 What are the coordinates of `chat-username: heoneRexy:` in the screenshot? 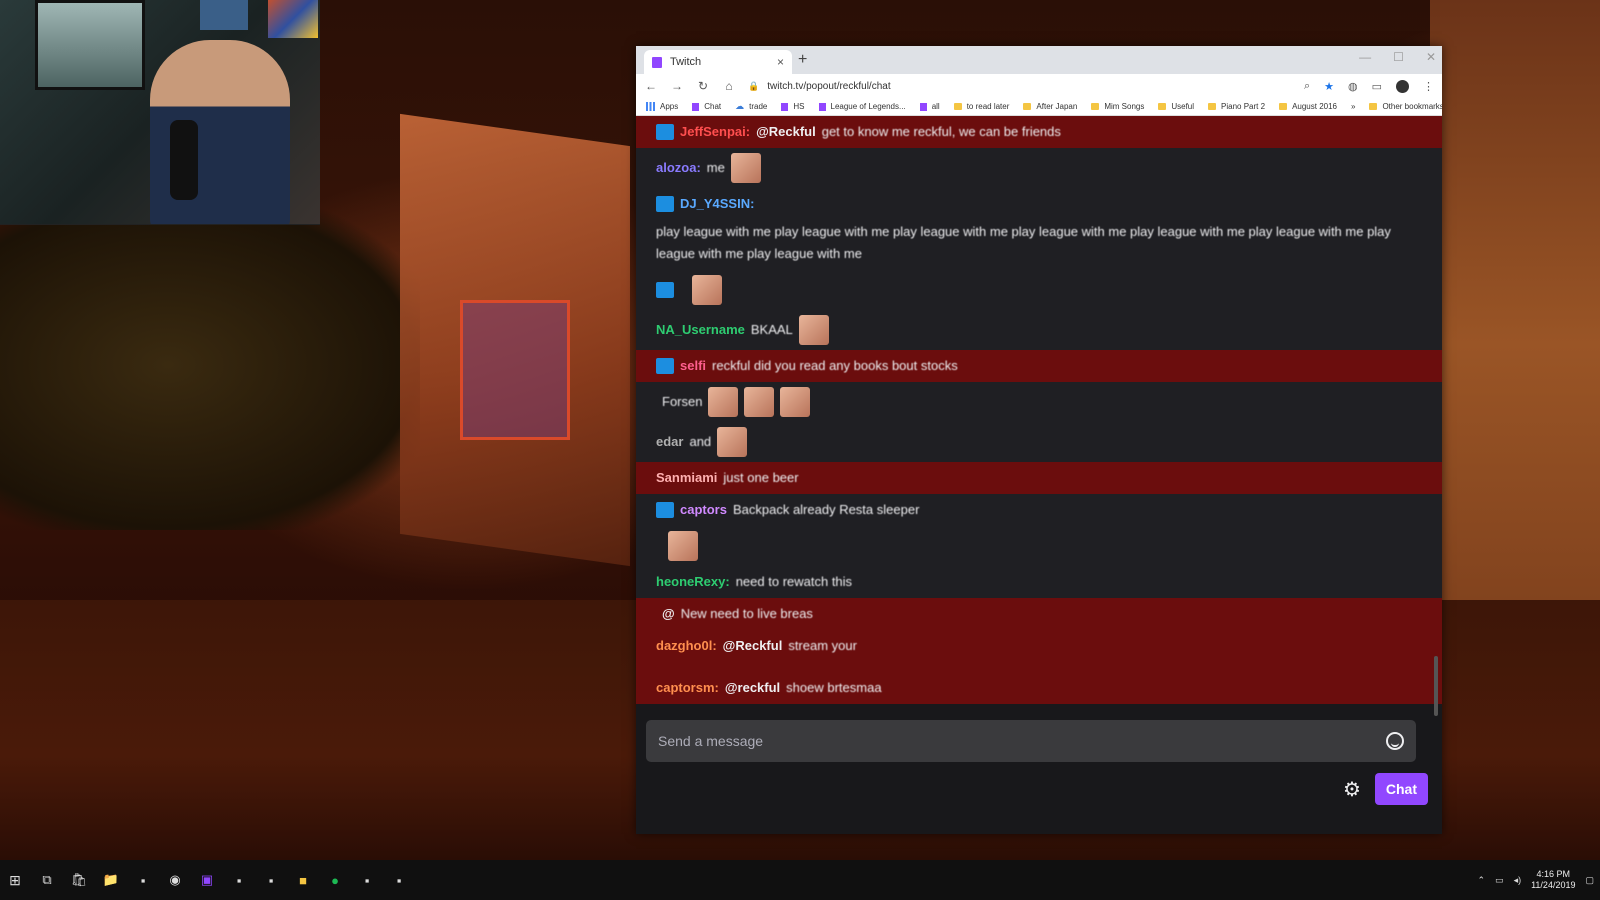 It's located at (693, 582).